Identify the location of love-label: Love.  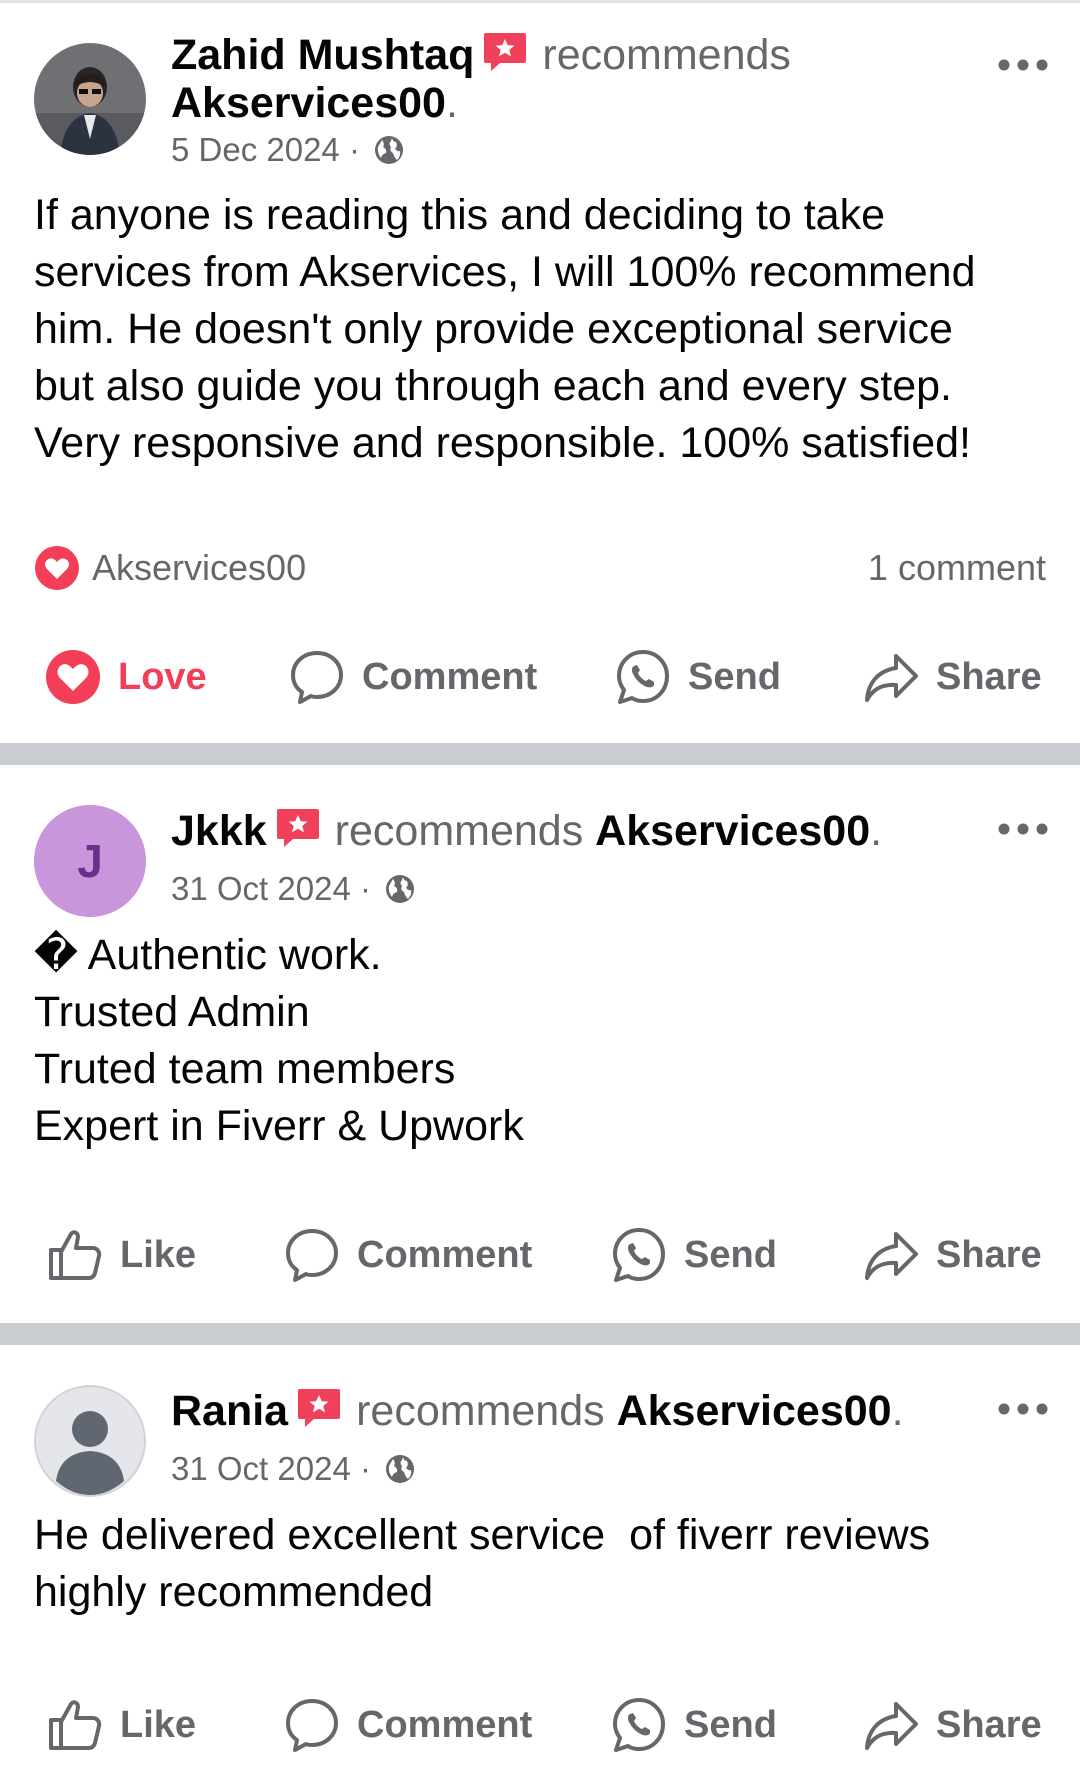
(162, 676).